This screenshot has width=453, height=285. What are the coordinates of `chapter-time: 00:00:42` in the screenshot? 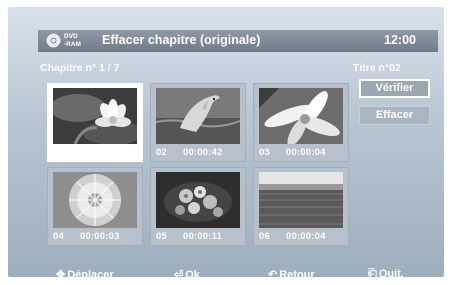 It's located at (202, 152).